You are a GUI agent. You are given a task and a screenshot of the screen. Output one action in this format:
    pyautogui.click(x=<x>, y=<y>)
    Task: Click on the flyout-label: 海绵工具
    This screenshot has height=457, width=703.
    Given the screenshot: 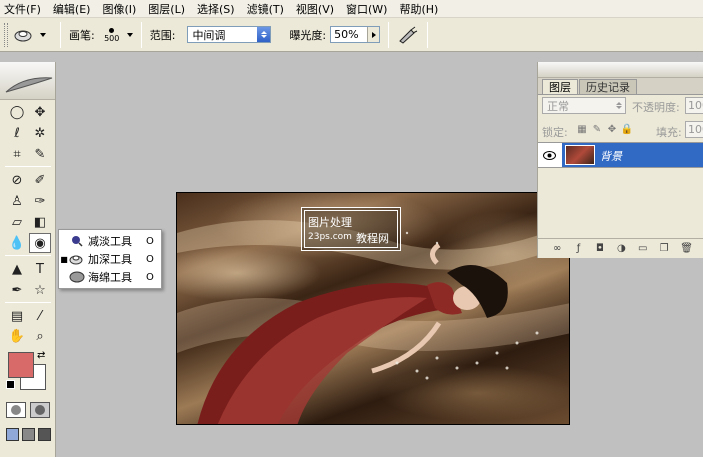 What is the action you would take?
    pyautogui.click(x=110, y=277)
    